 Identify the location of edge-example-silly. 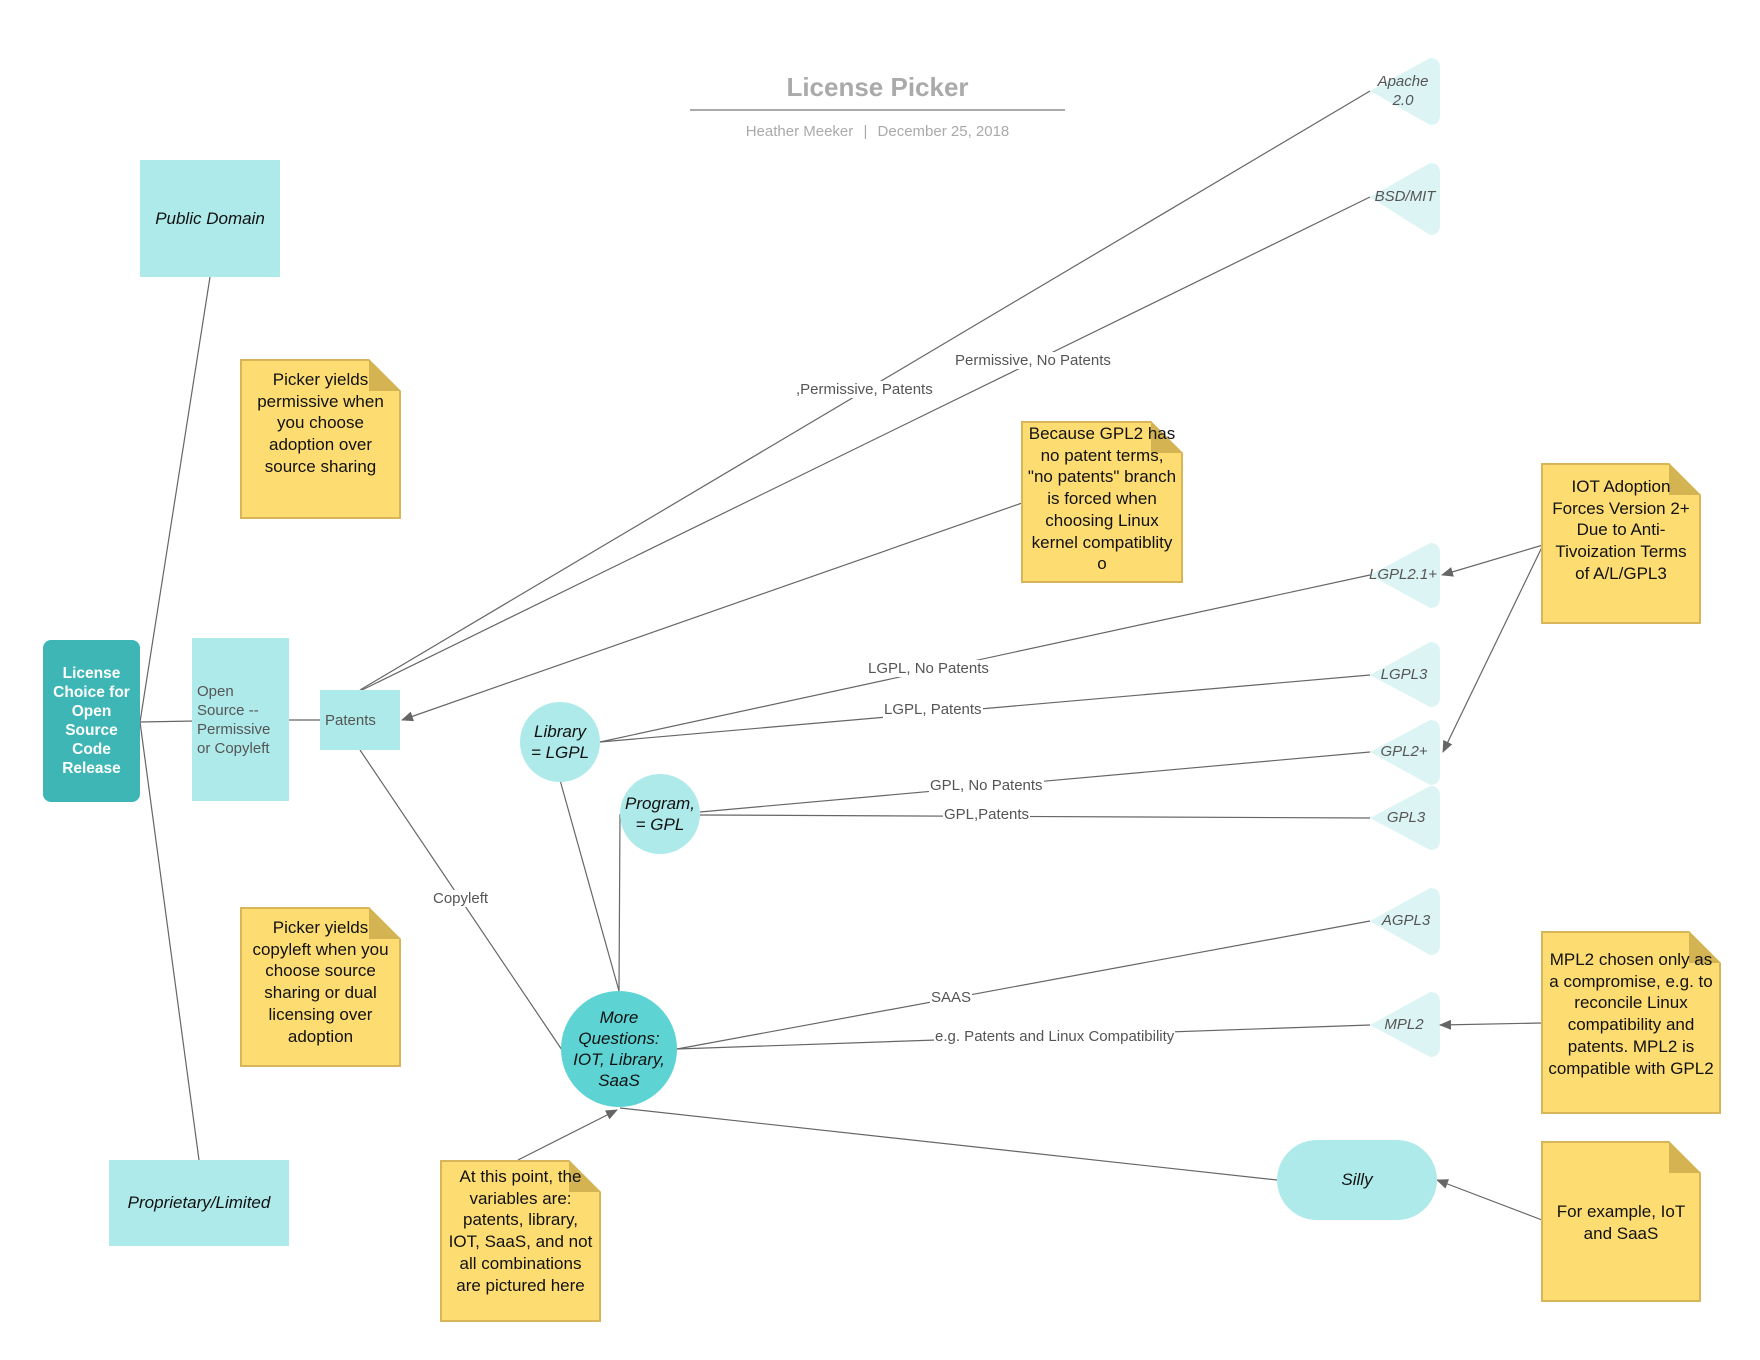
(1489, 1200).